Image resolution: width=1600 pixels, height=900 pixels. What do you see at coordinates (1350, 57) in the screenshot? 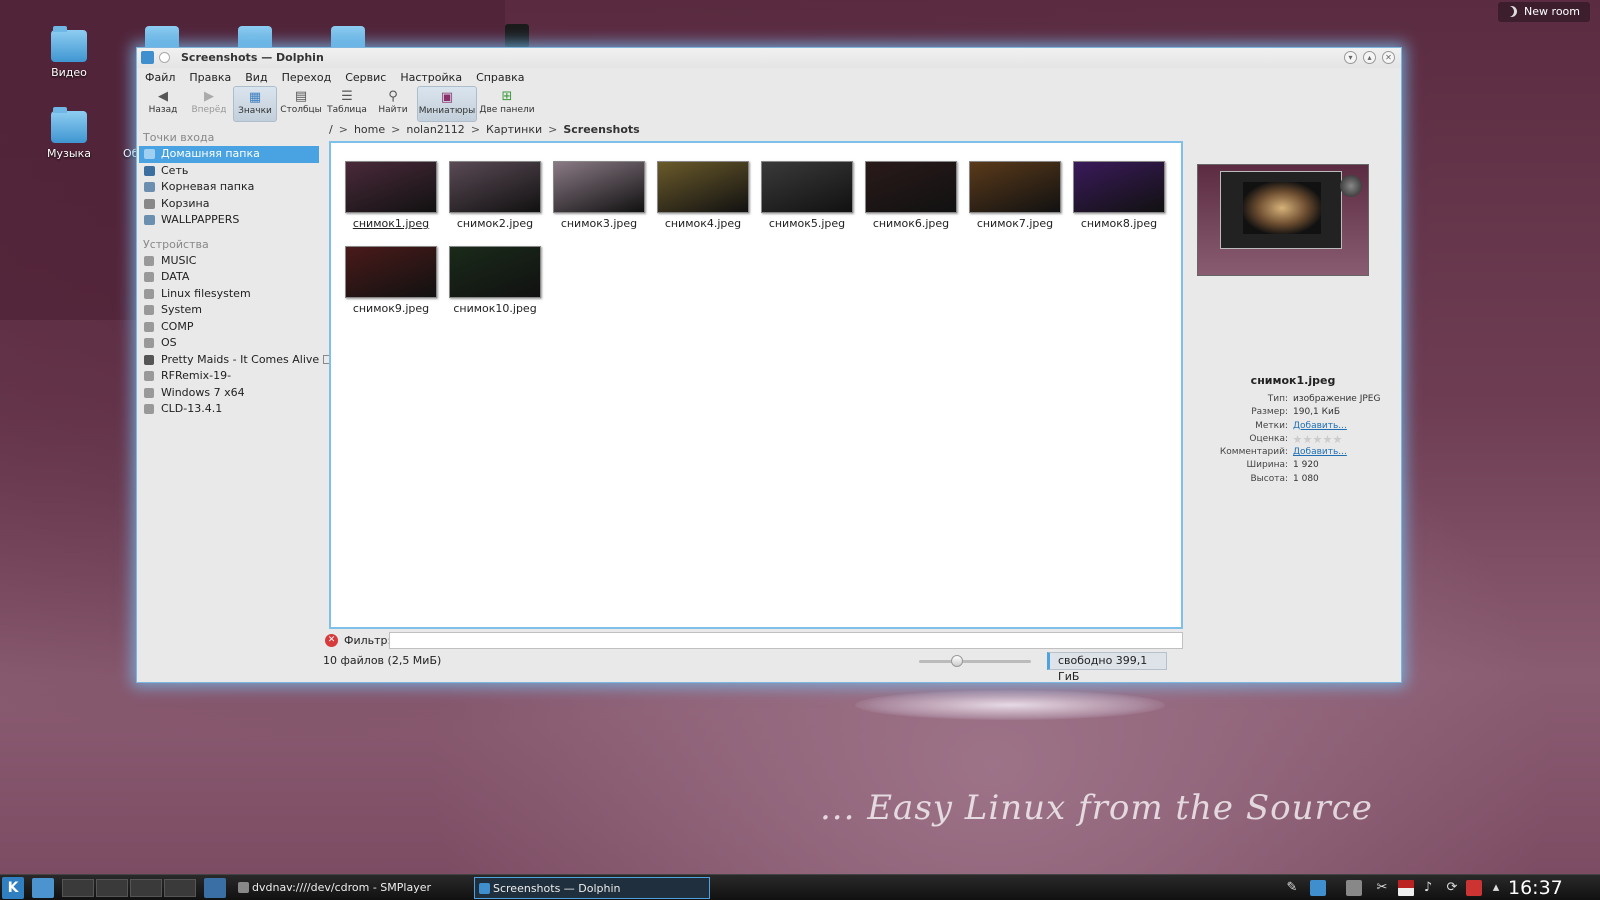
I see `minimize-button: ▾` at bounding box center [1350, 57].